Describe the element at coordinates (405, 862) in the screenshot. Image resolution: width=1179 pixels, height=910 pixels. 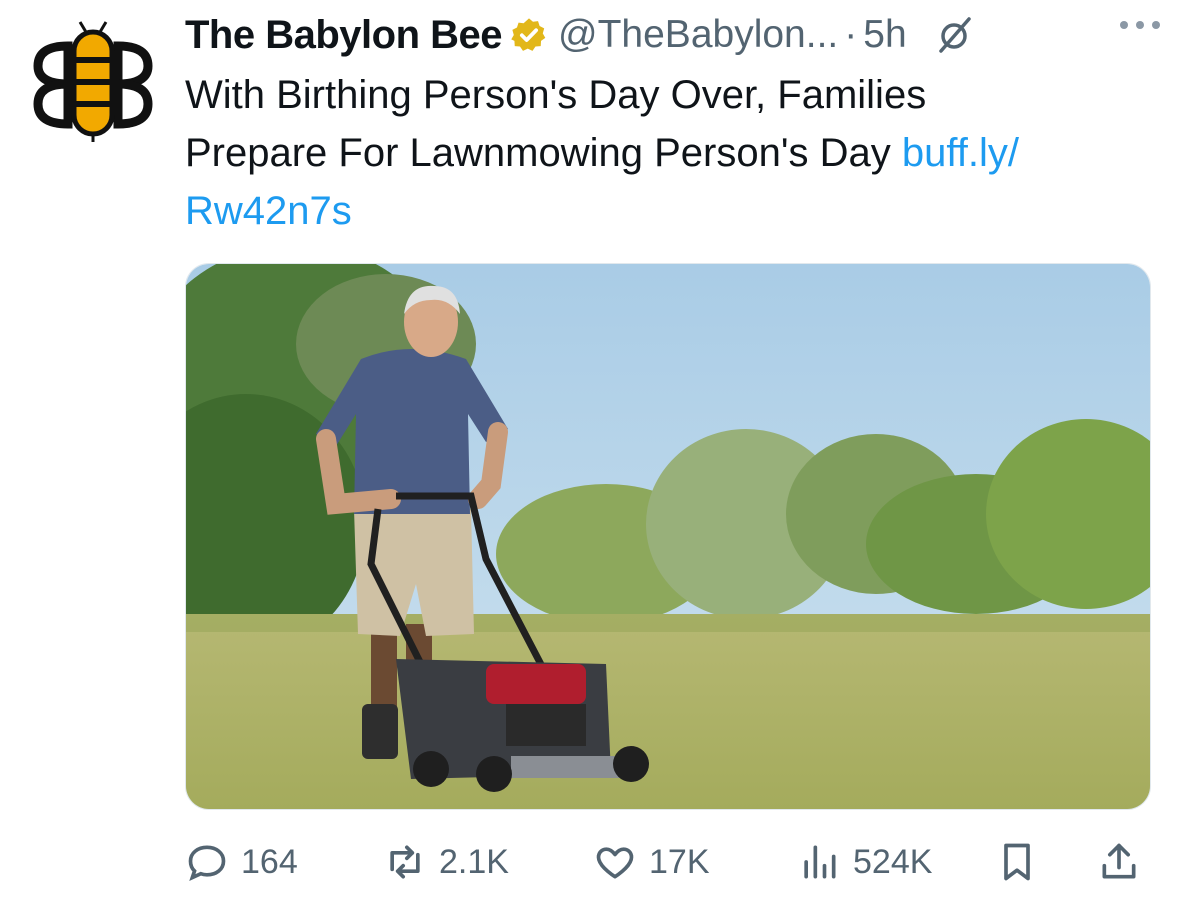
I see `repost-icon` at that location.